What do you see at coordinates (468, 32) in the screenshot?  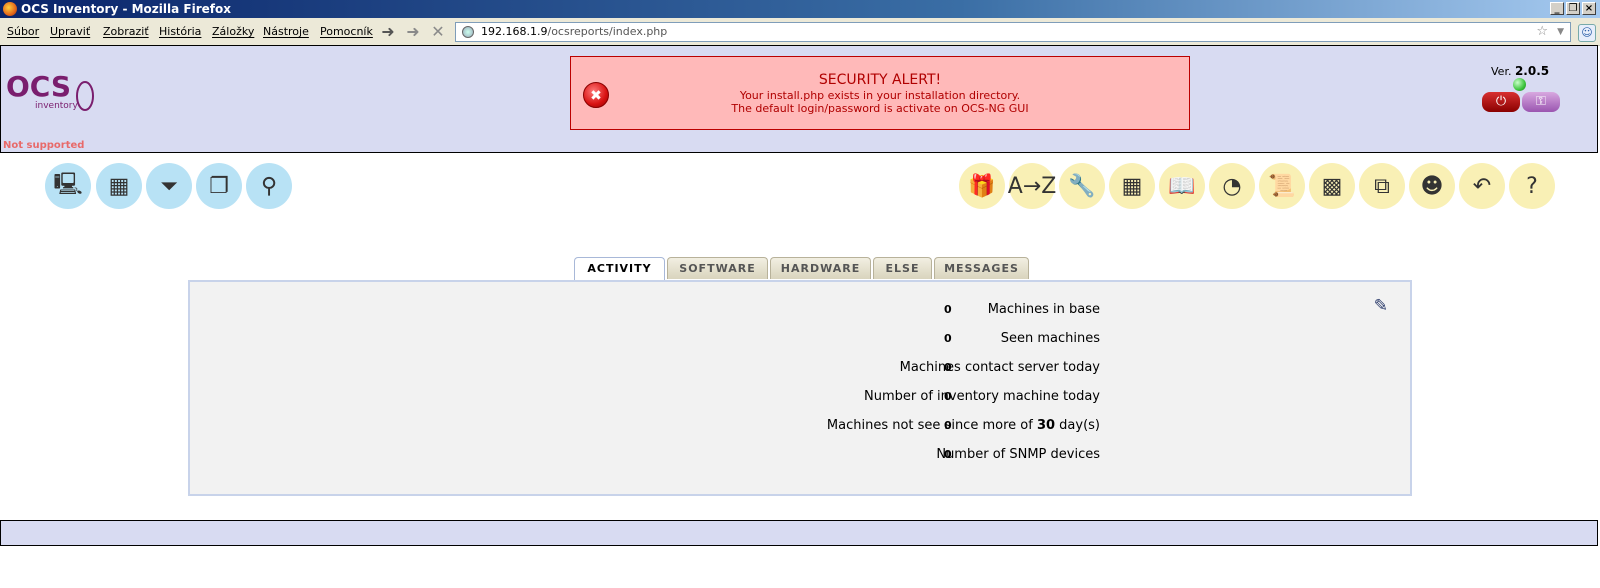 I see `globe-icon` at bounding box center [468, 32].